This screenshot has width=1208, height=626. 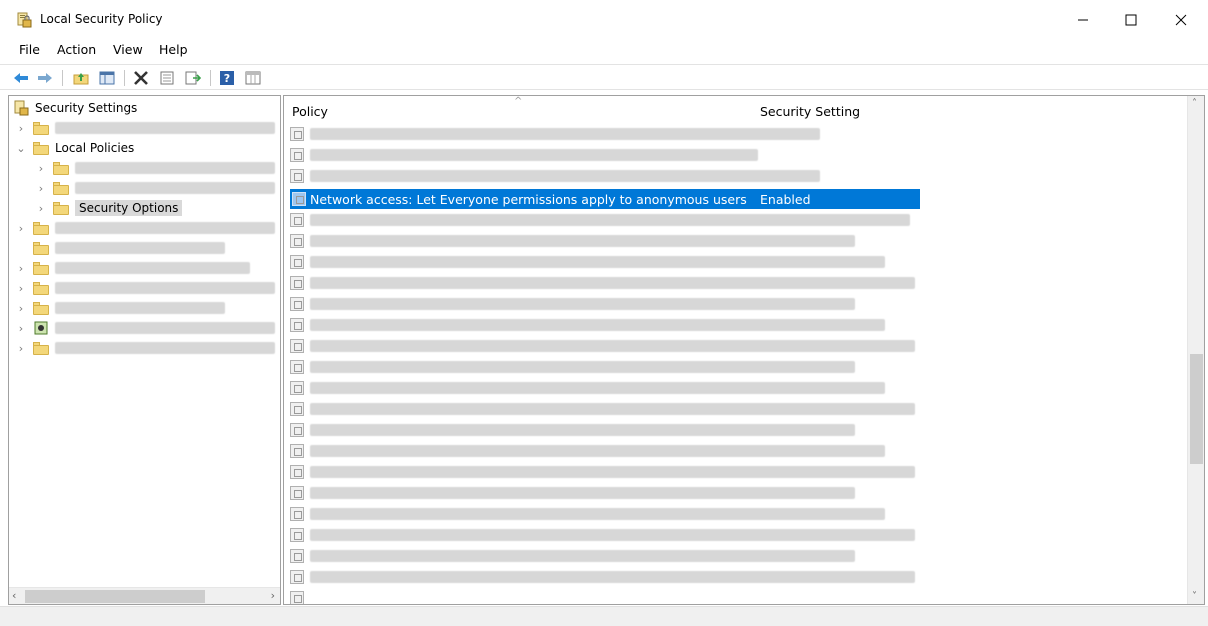 What do you see at coordinates (75, 108) in the screenshot?
I see `tree-item-security-settings: Security Settings` at bounding box center [75, 108].